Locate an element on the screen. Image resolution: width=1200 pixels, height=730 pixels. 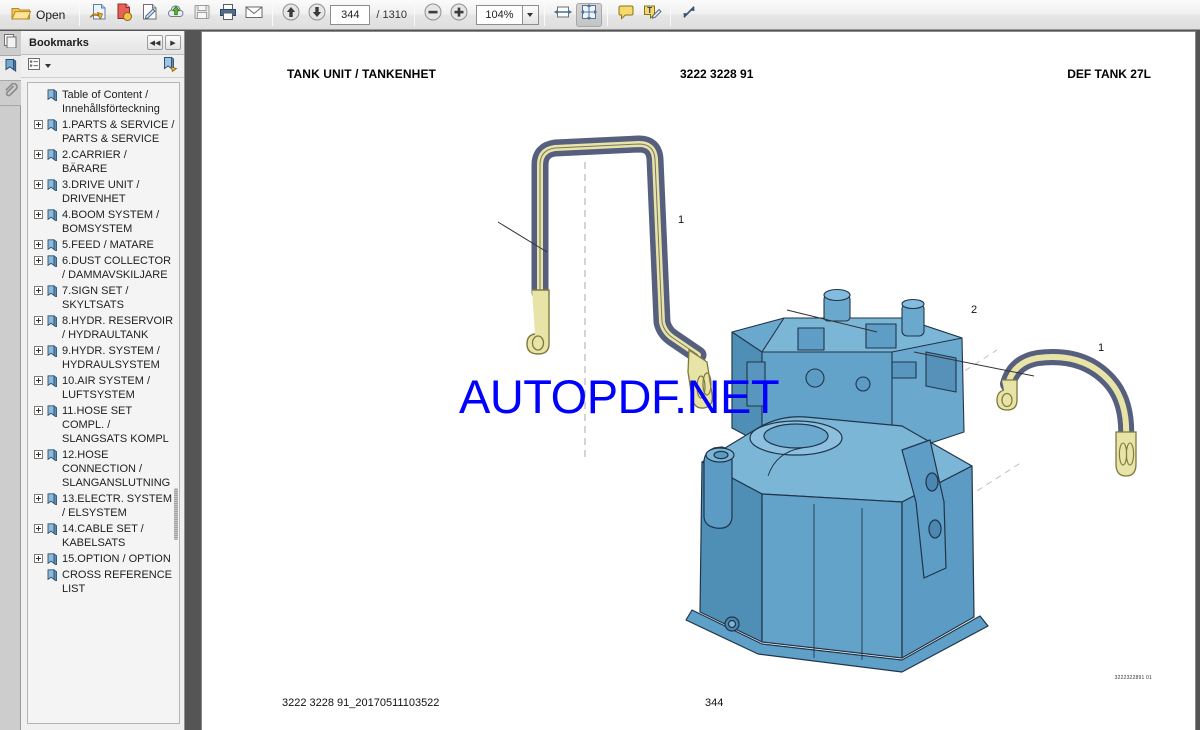
fullscreen-button is located at coordinates (689, 15).